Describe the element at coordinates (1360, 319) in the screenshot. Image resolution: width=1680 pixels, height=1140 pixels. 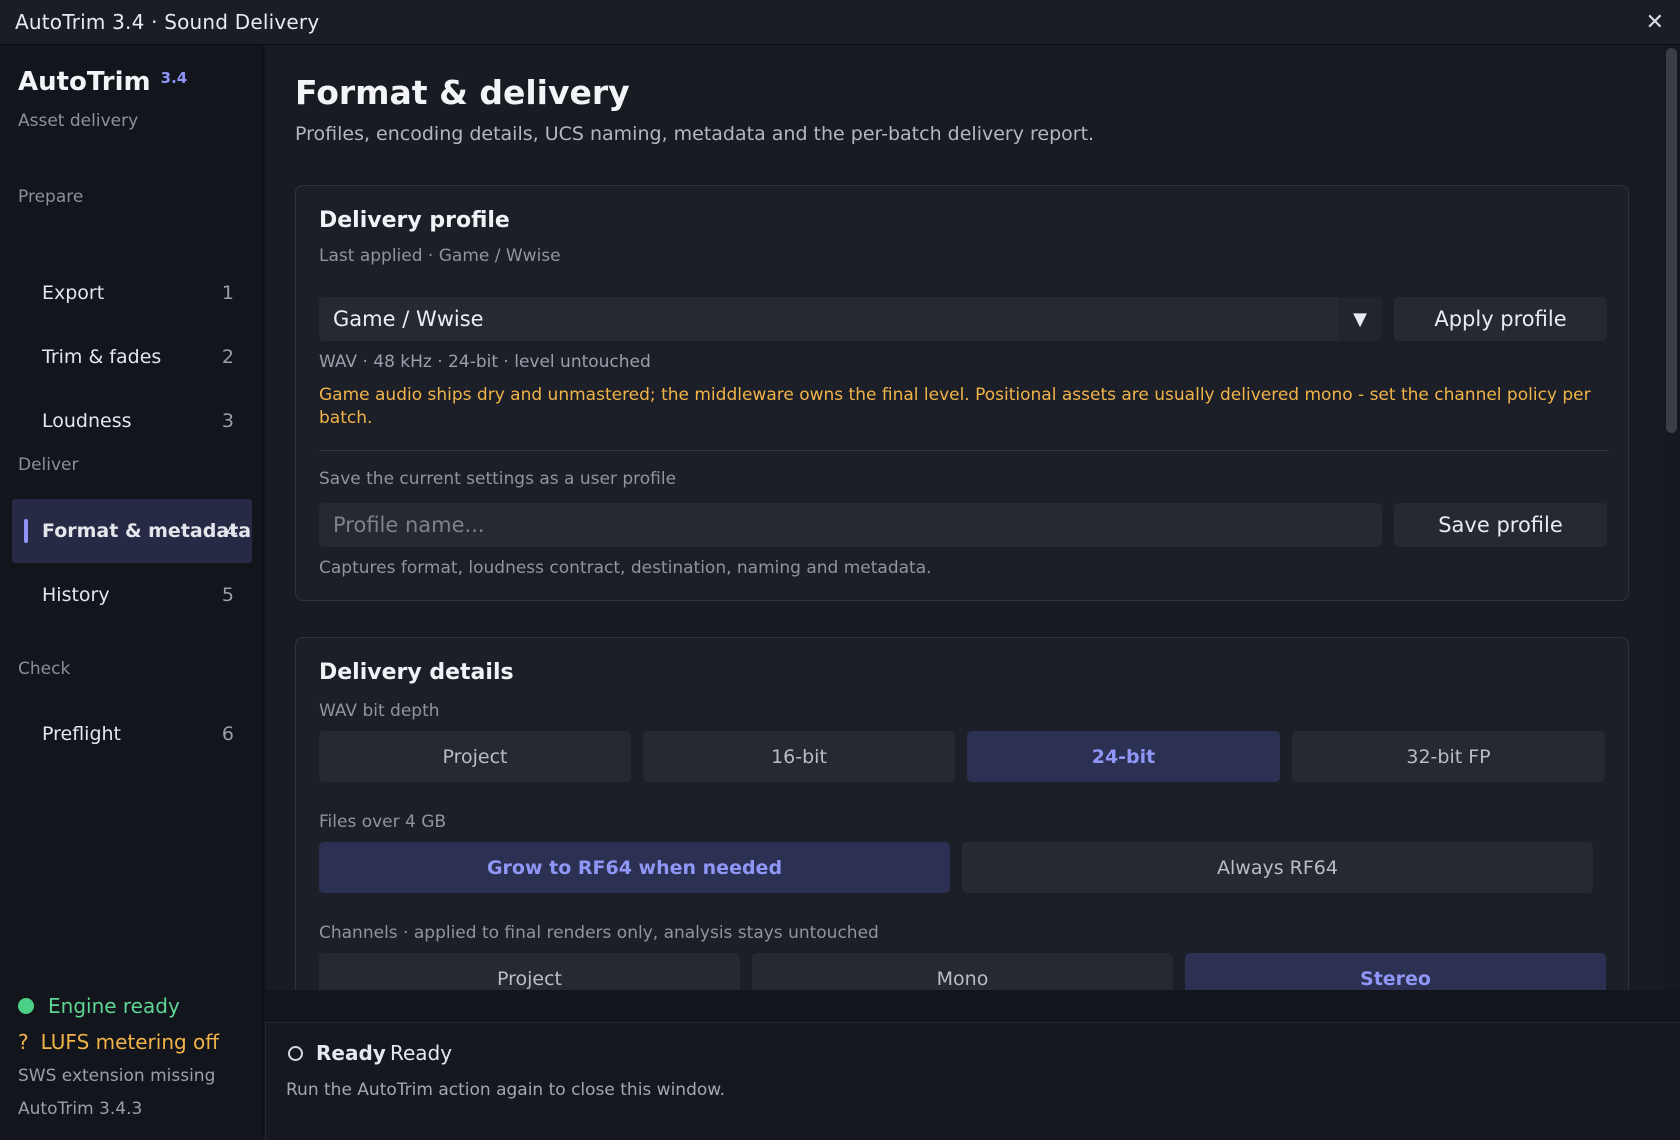
I see `chevron-down-icon: ▼` at that location.